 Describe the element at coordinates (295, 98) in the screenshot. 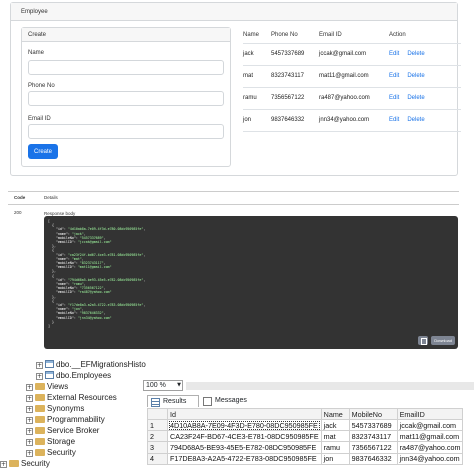

I see `row-phone: 7356567122` at that location.